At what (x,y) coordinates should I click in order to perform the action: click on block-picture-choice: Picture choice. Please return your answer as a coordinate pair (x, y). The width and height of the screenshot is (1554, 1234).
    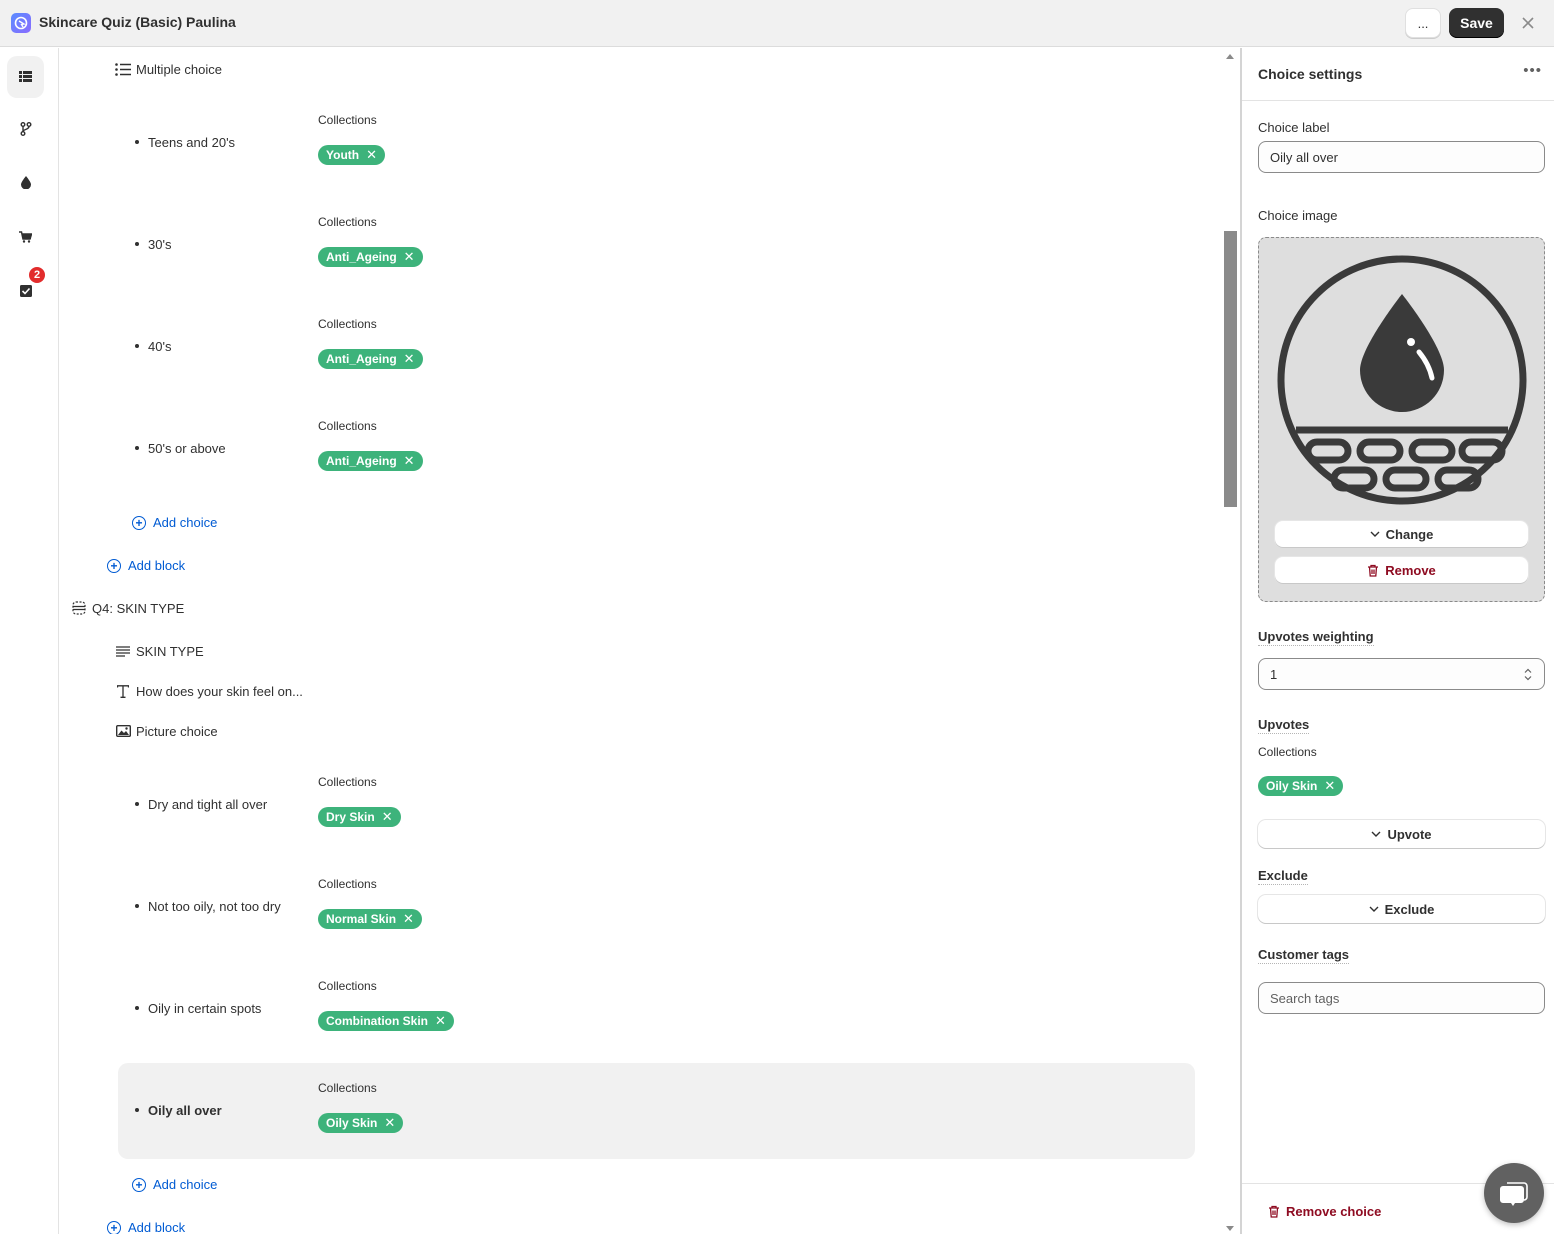
    Looking at the image, I should click on (166, 731).